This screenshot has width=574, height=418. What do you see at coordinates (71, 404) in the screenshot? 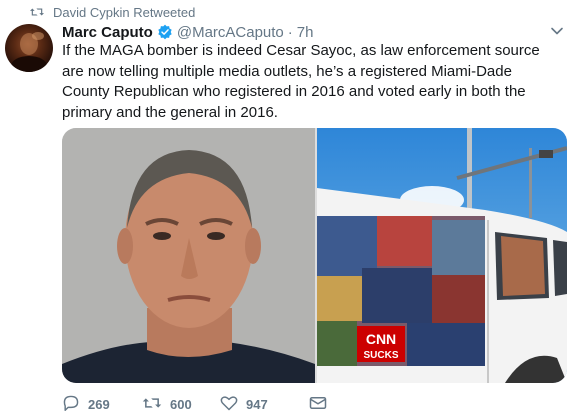
I see `reply-icon` at bounding box center [71, 404].